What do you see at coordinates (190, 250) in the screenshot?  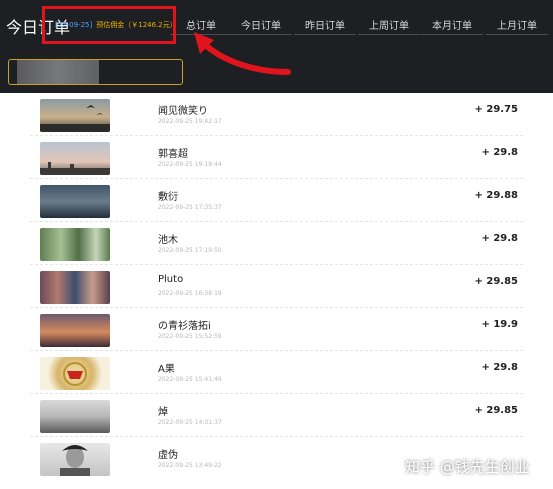 I see `order-timestamp: 2022-09-25 17:19:50` at bounding box center [190, 250].